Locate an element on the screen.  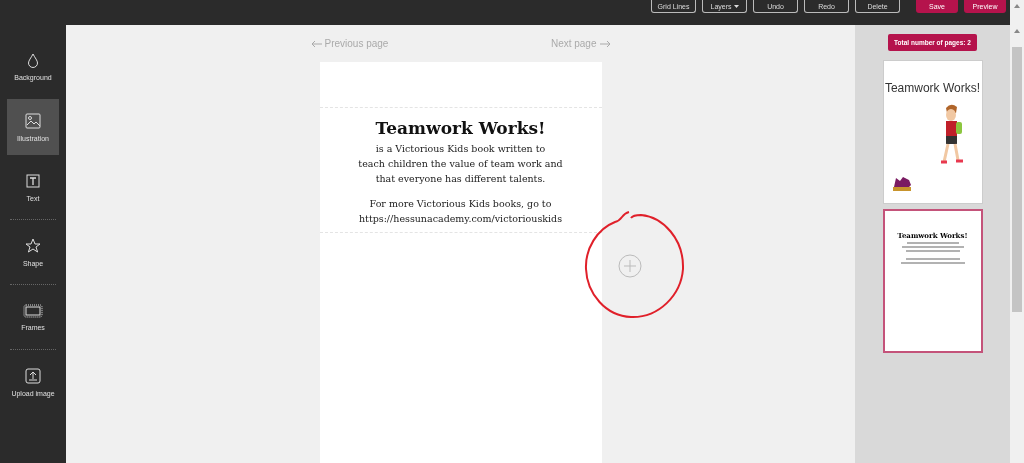
star-icon is located at coordinates (33, 245).